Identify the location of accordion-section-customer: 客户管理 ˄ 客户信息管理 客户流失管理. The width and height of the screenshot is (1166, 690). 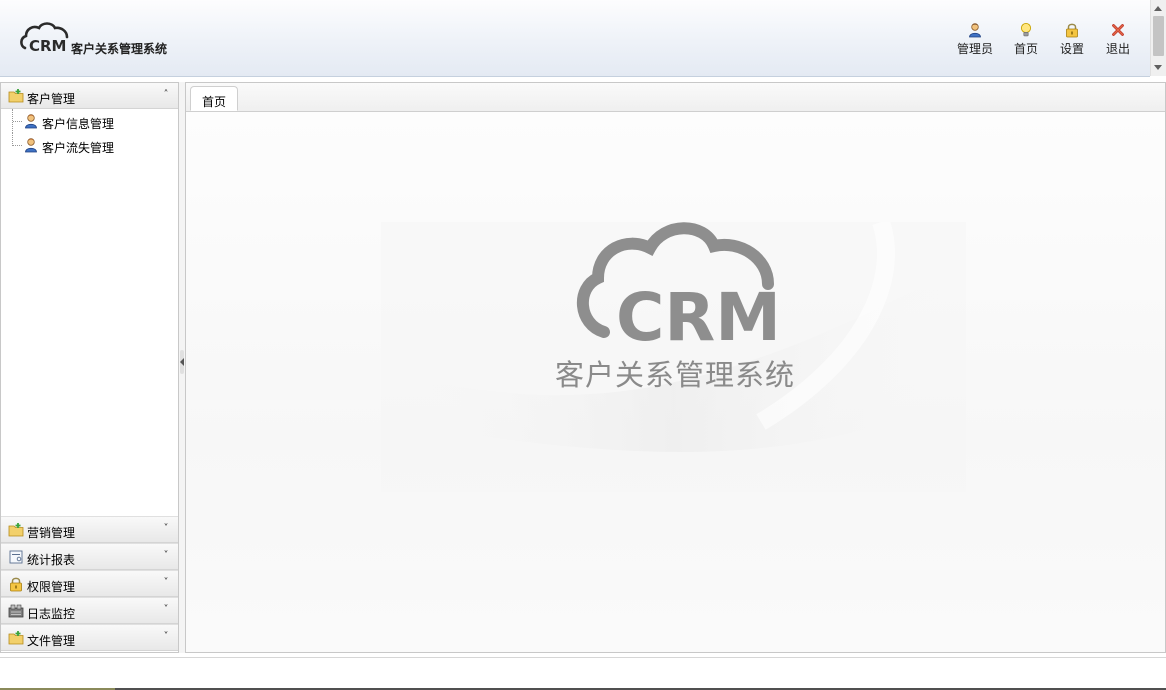
(89, 299).